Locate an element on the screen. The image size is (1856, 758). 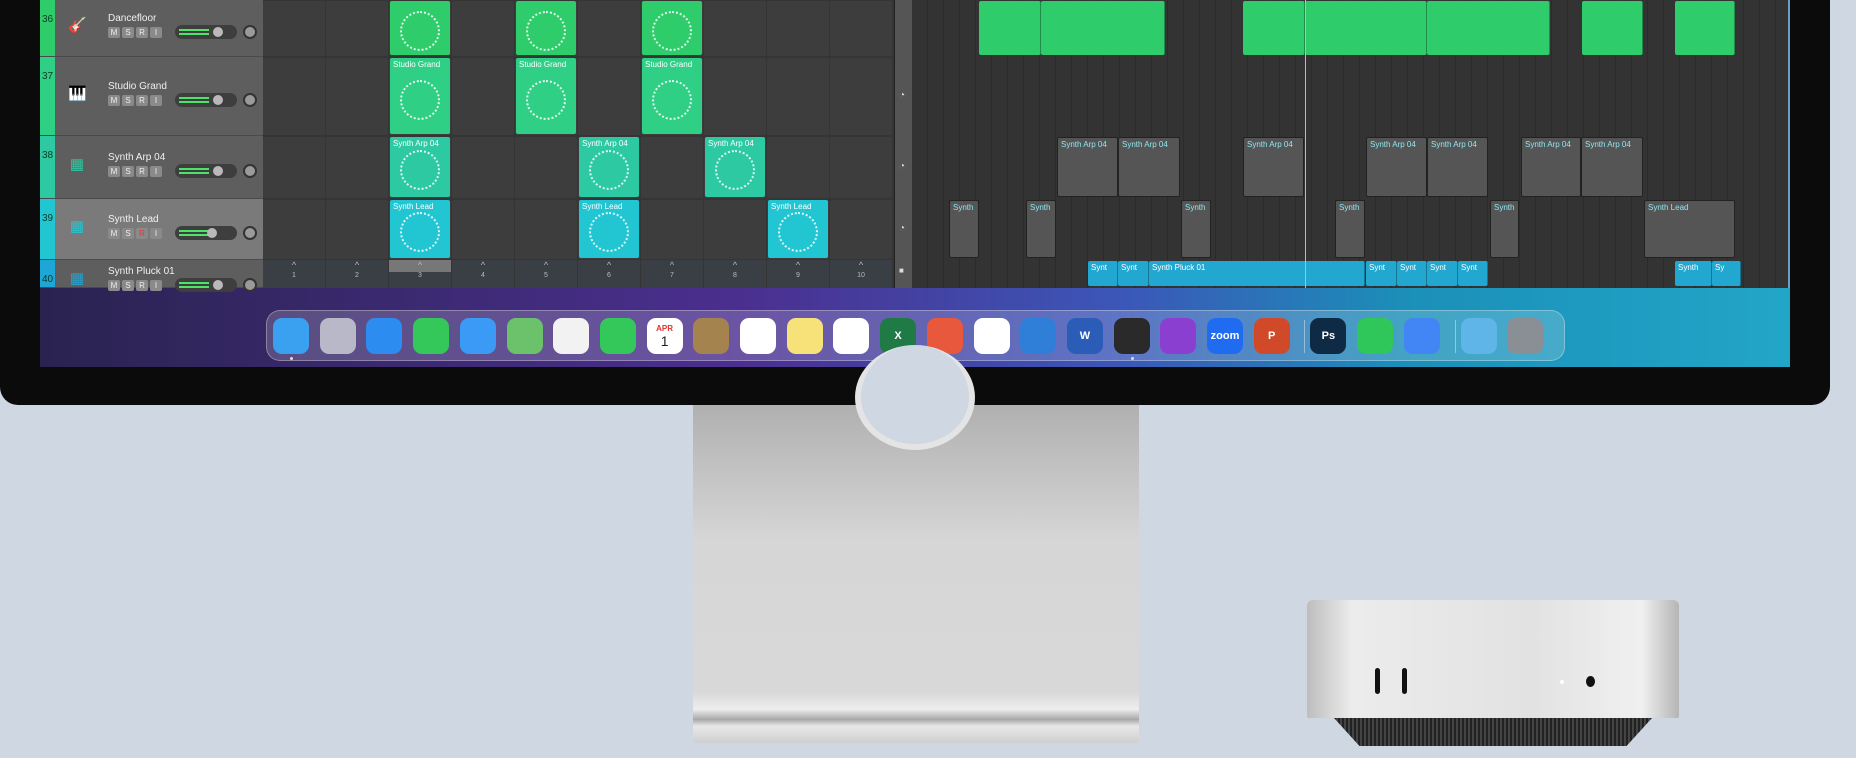
scene-progress-icon: ◔ is located at coordinates (902, 166).